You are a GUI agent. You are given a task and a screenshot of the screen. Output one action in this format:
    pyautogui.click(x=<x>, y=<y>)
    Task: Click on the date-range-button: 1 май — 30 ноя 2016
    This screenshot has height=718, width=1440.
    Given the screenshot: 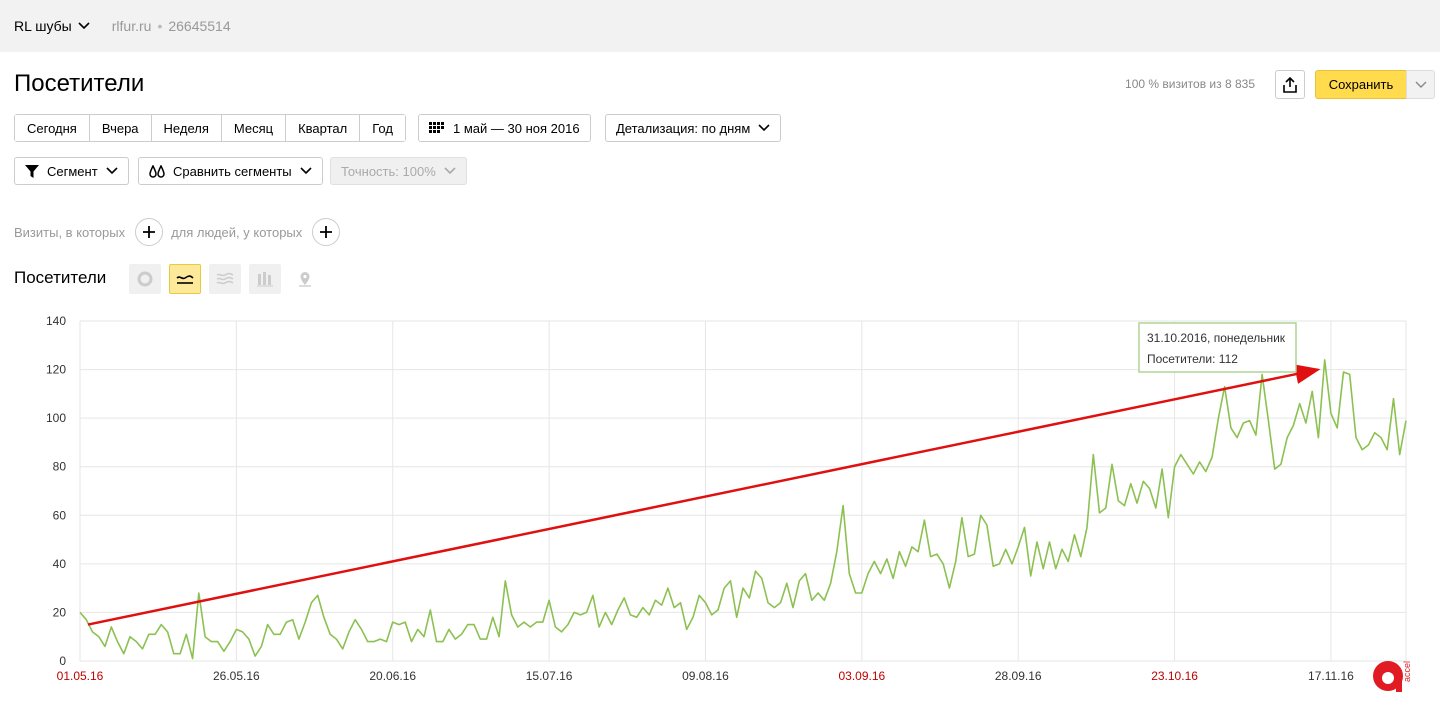 What is the action you would take?
    pyautogui.click(x=504, y=128)
    